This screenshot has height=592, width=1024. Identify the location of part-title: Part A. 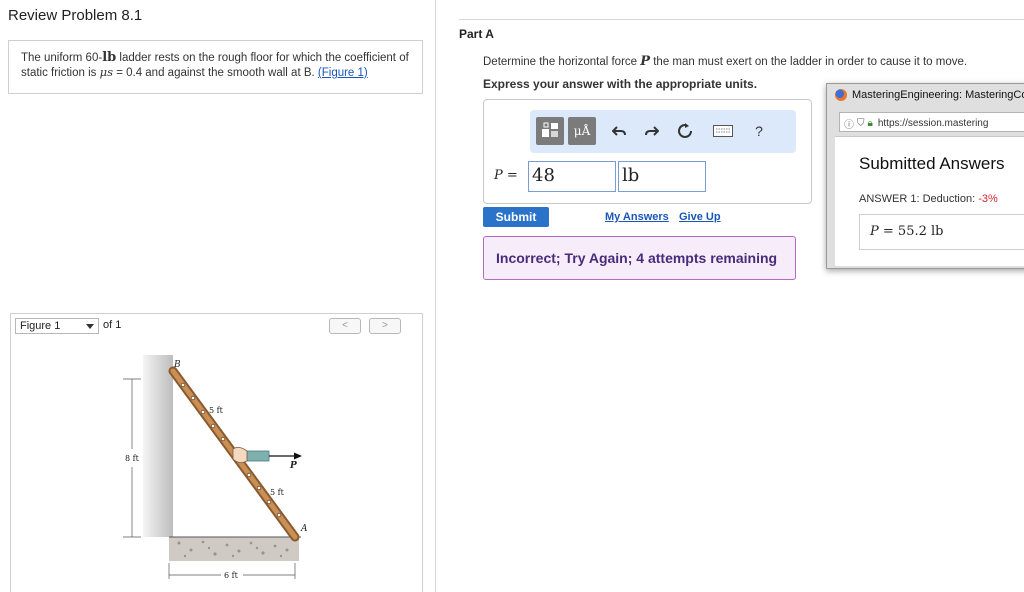
(476, 34).